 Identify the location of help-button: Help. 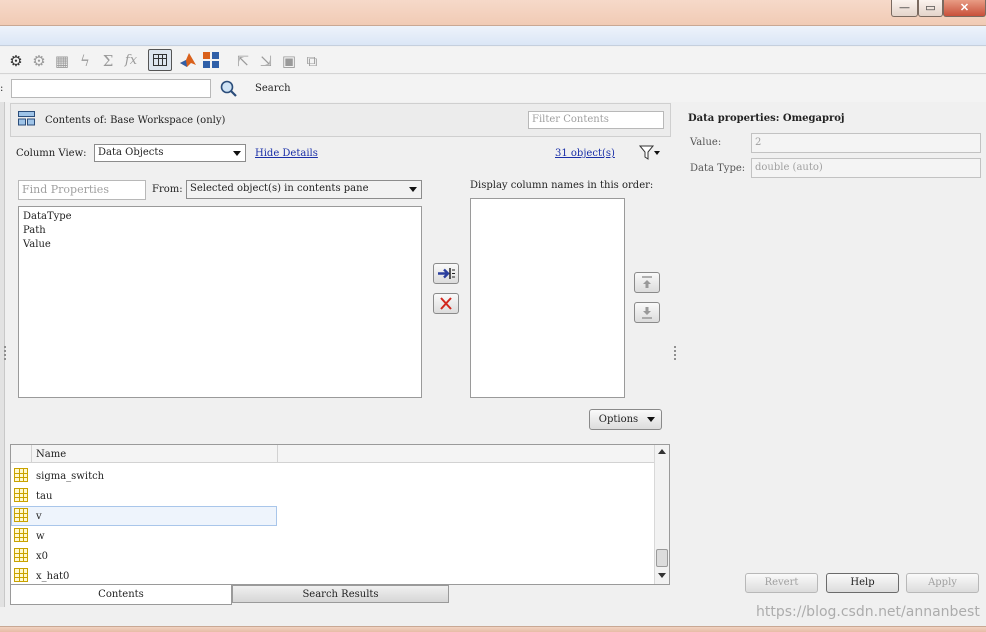
(862, 583).